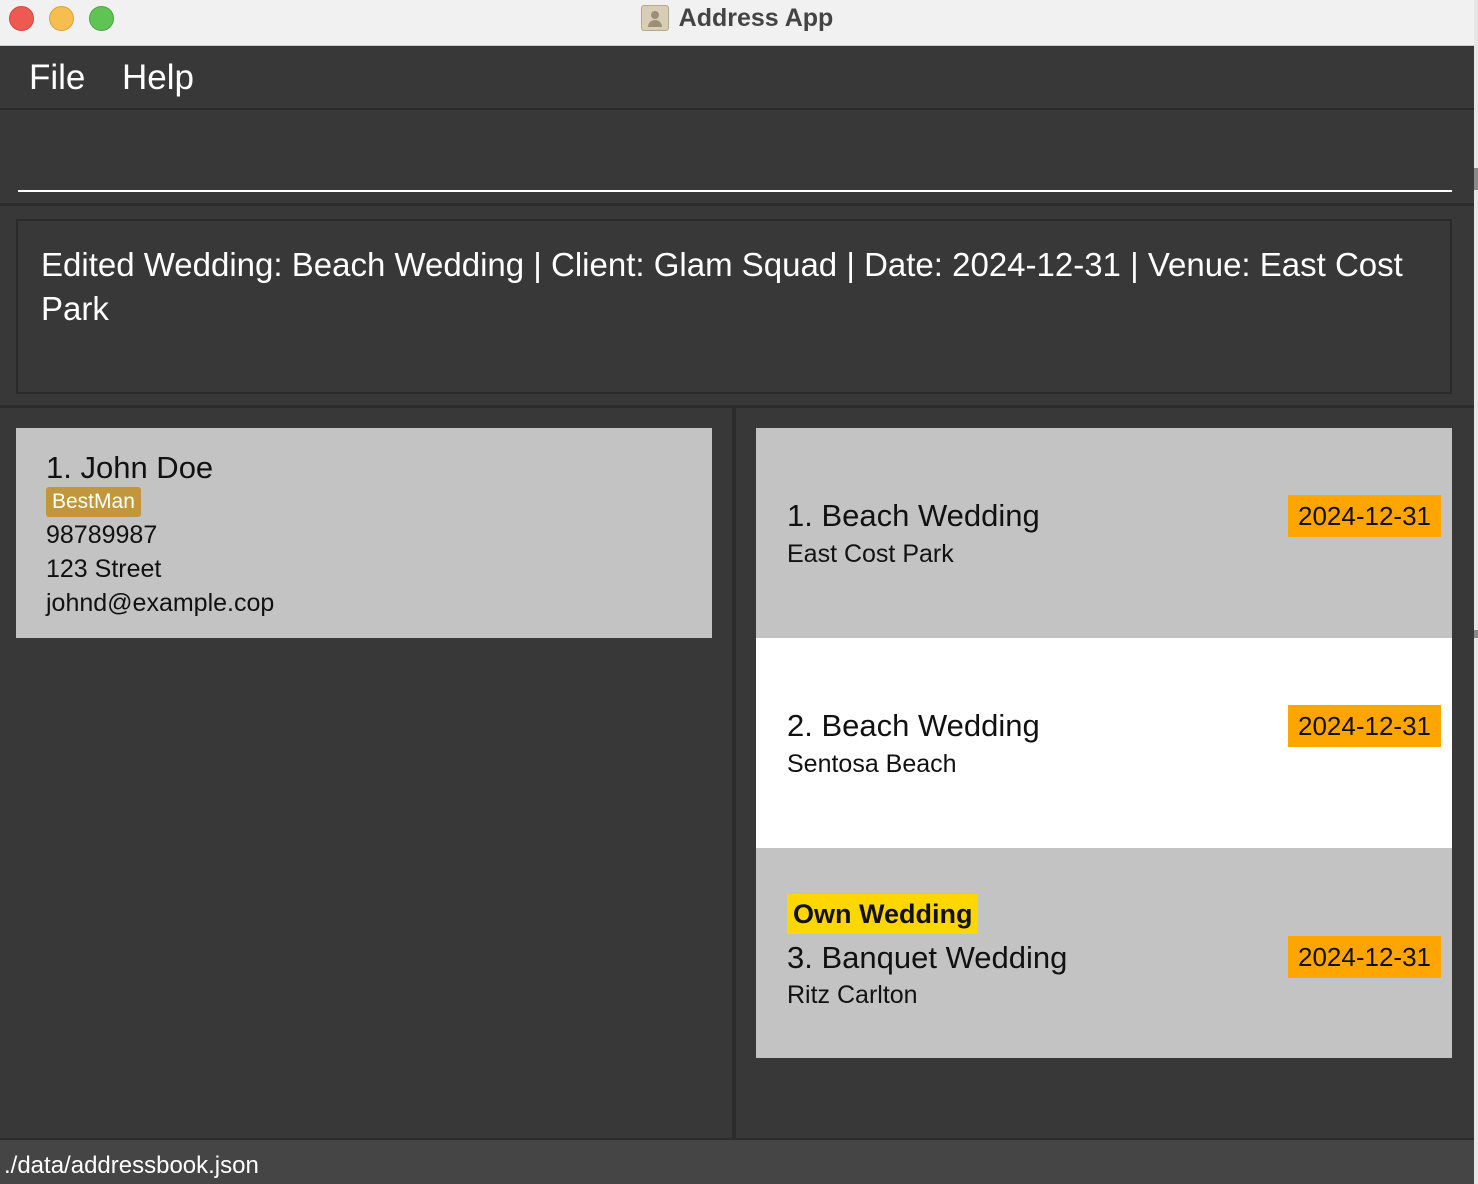  What do you see at coordinates (737, 406) in the screenshot?
I see `section-divider` at bounding box center [737, 406].